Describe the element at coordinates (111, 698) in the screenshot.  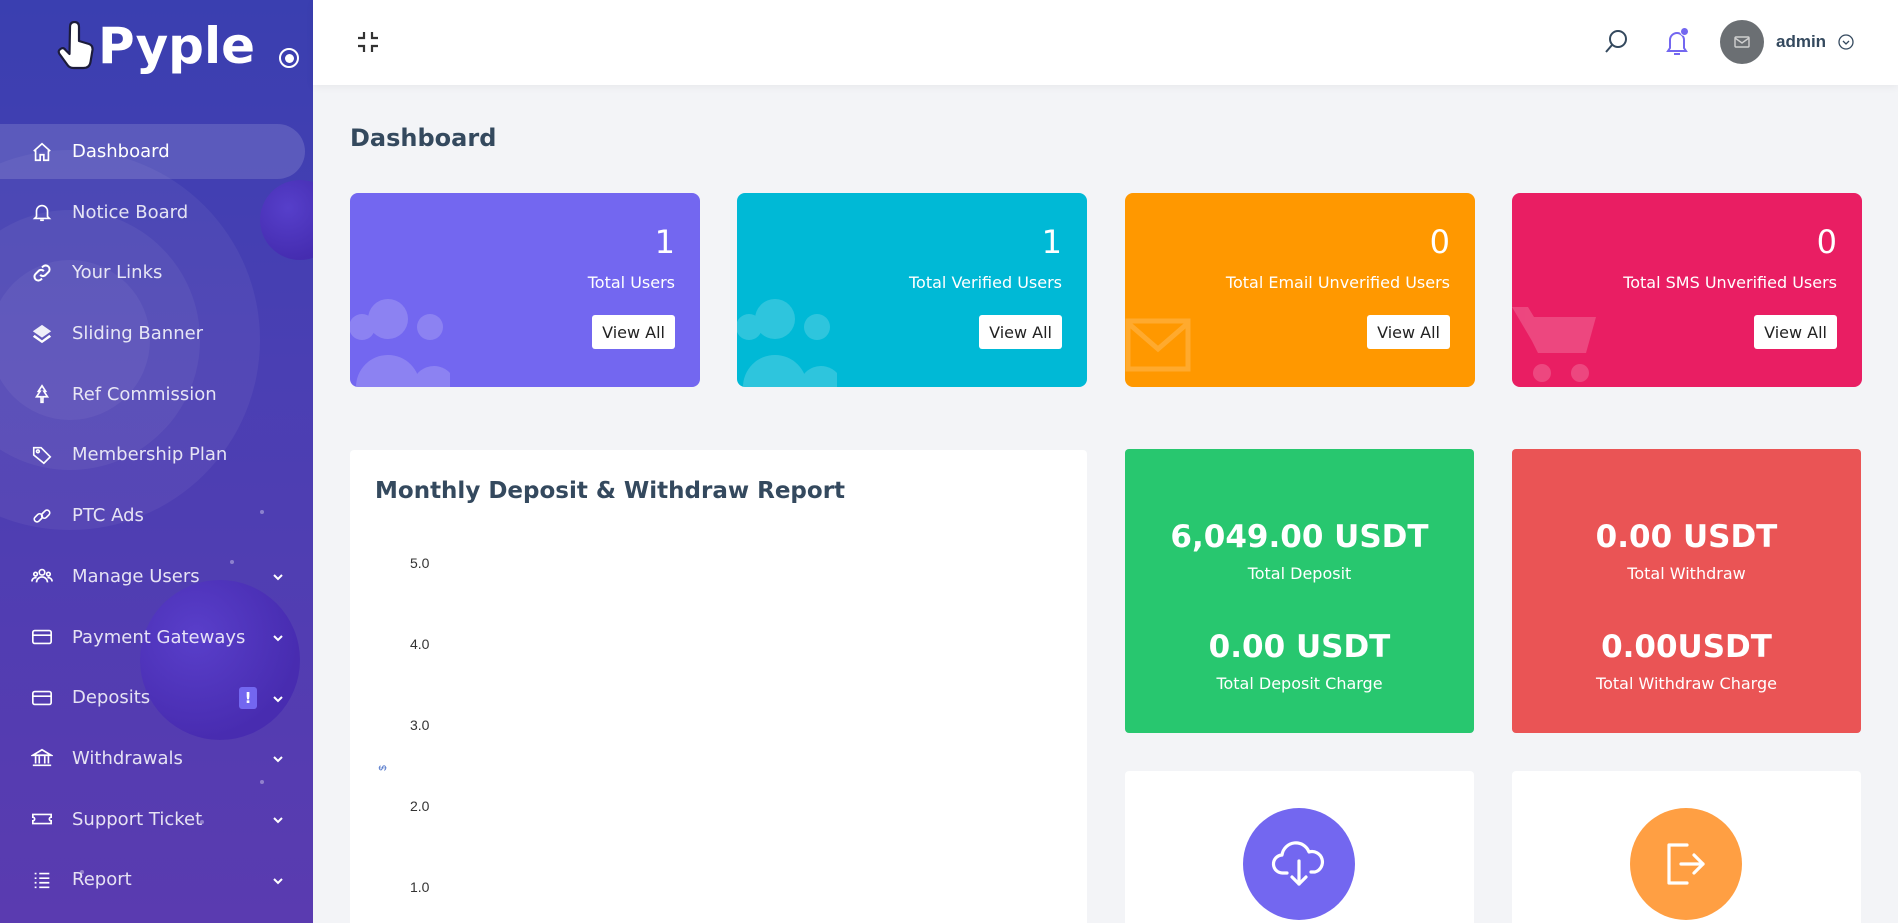
I see `sidebar-item-label: Deposits` at that location.